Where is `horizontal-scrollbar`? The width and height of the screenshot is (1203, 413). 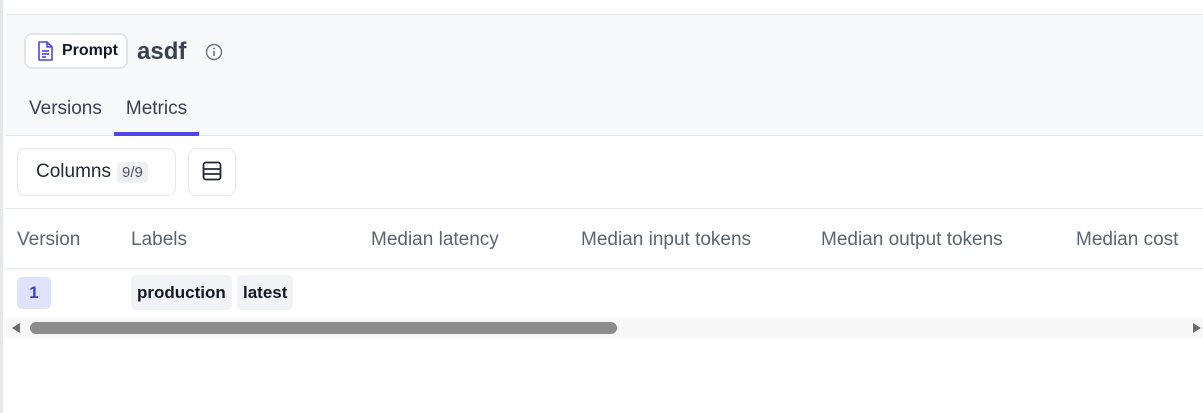
horizontal-scrollbar is located at coordinates (604, 328).